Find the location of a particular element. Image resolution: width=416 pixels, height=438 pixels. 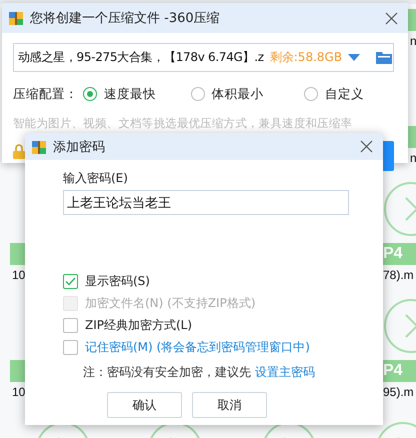

path-value: 动感之星，95-275大合集，【178v 6.74G】.z is located at coordinates (141, 57).